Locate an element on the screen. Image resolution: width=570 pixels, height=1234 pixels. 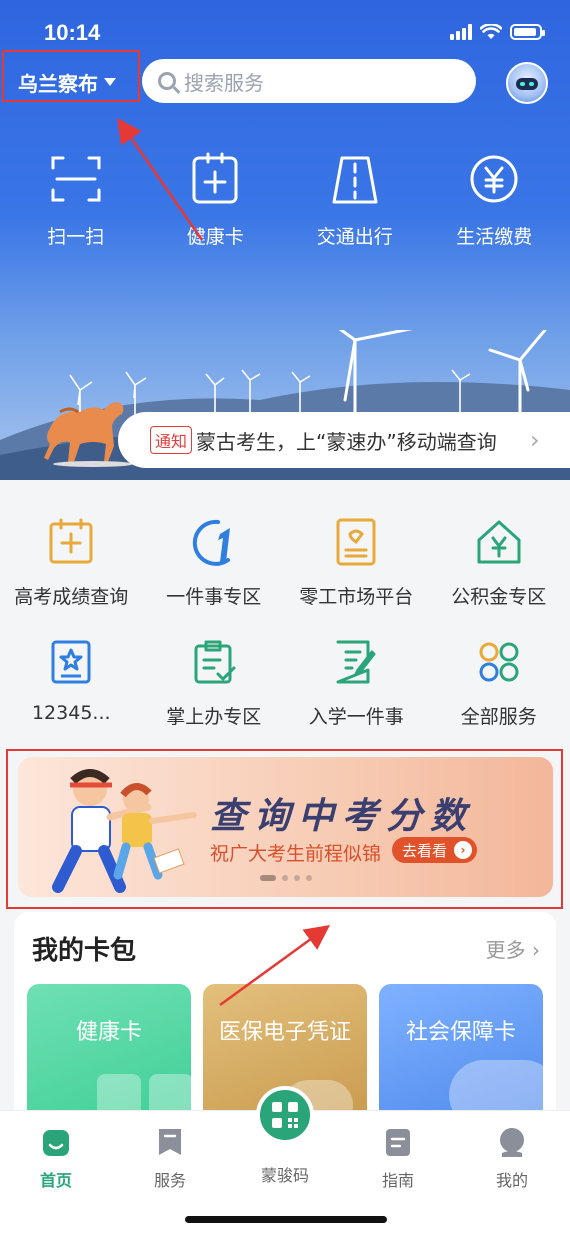
home-indicator is located at coordinates (286, 1219).